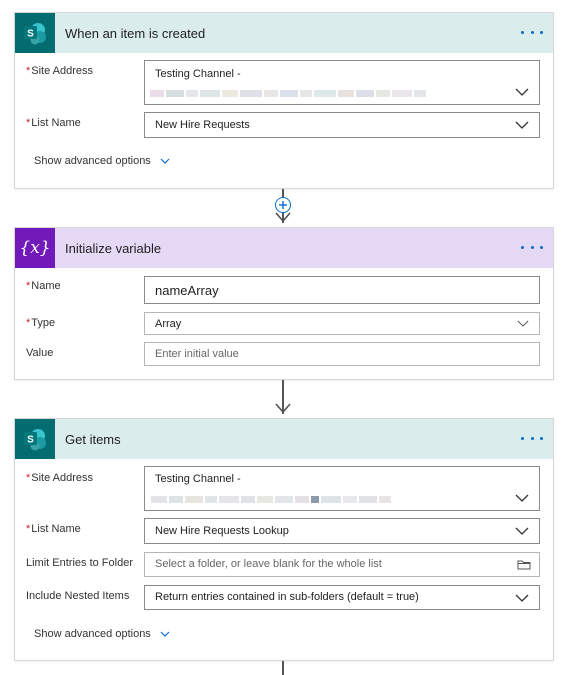 The width and height of the screenshot is (564, 675). Describe the element at coordinates (168, 324) in the screenshot. I see `variable-type-value: Array` at that location.